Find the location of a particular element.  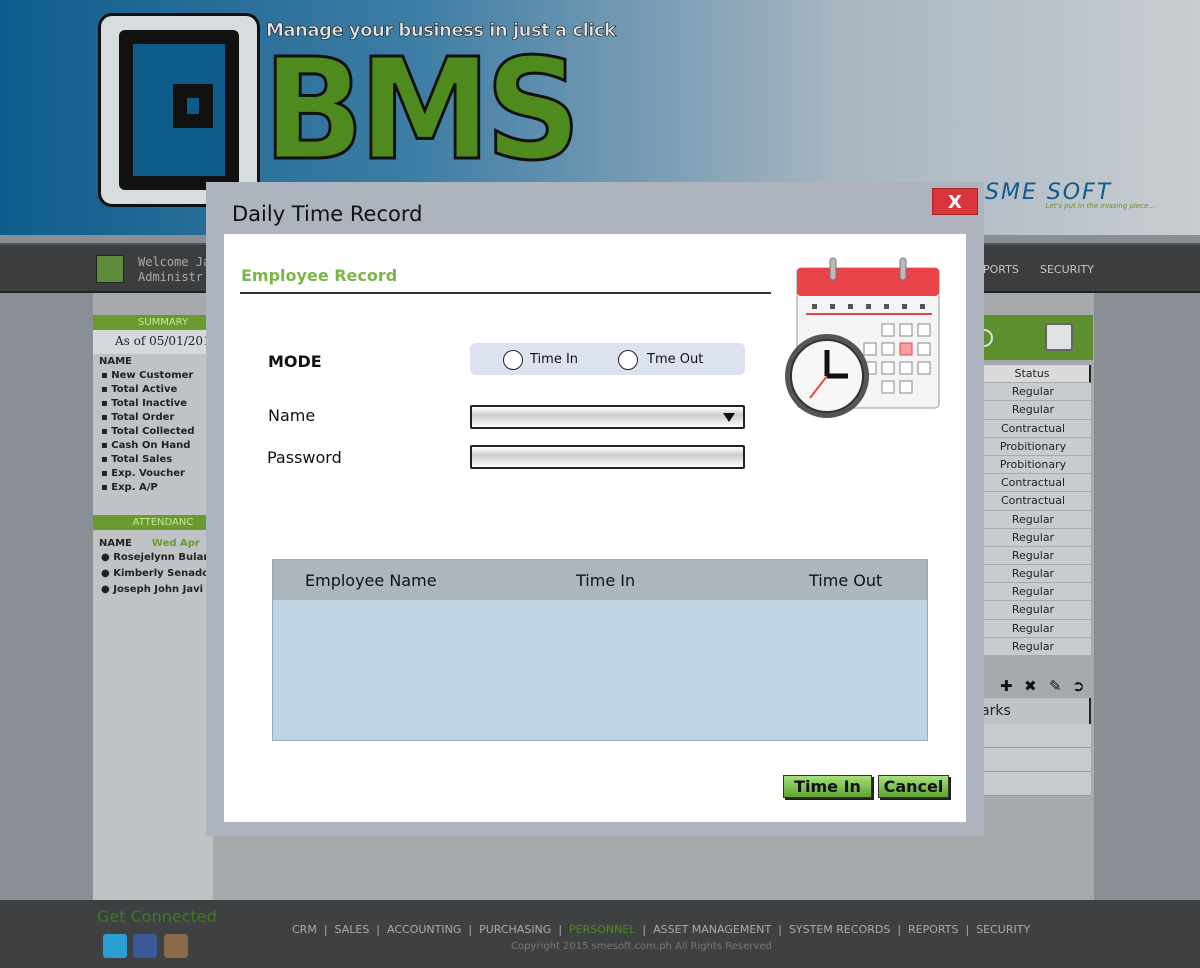

edit-icon: ✎ is located at coordinates (1055, 686).